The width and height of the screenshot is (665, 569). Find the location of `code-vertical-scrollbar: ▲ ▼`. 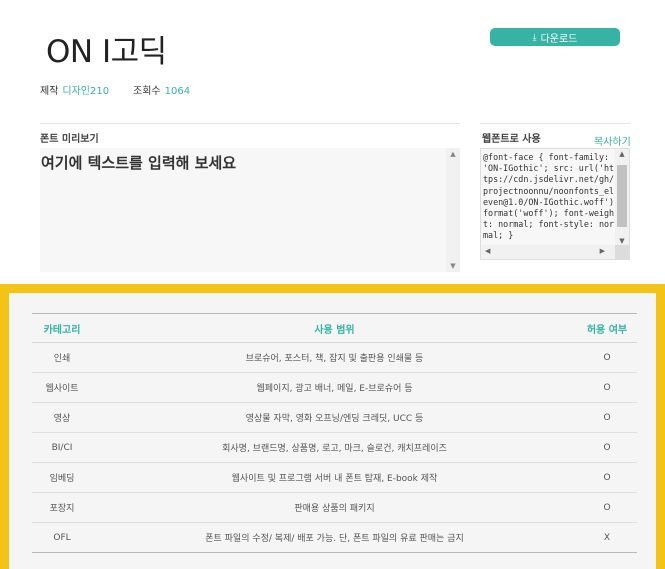

code-vertical-scrollbar: ▲ ▼ is located at coordinates (622, 197).